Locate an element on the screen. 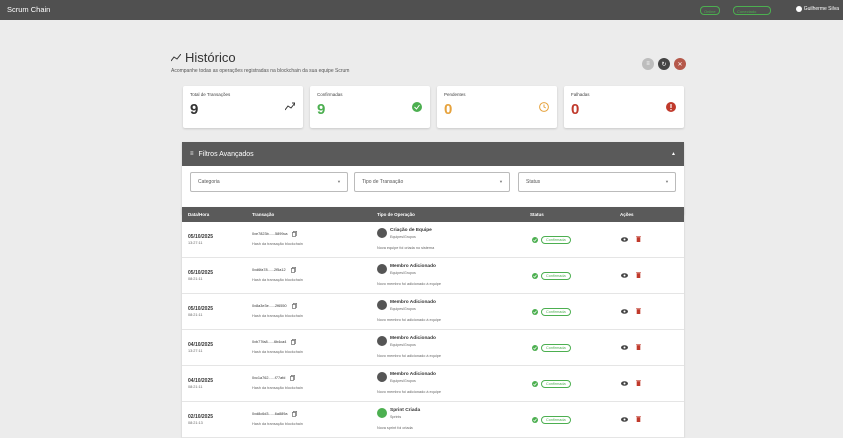 The image size is (843, 438). row-op-desc: Nova sprint foi criada is located at coordinates (395, 428).